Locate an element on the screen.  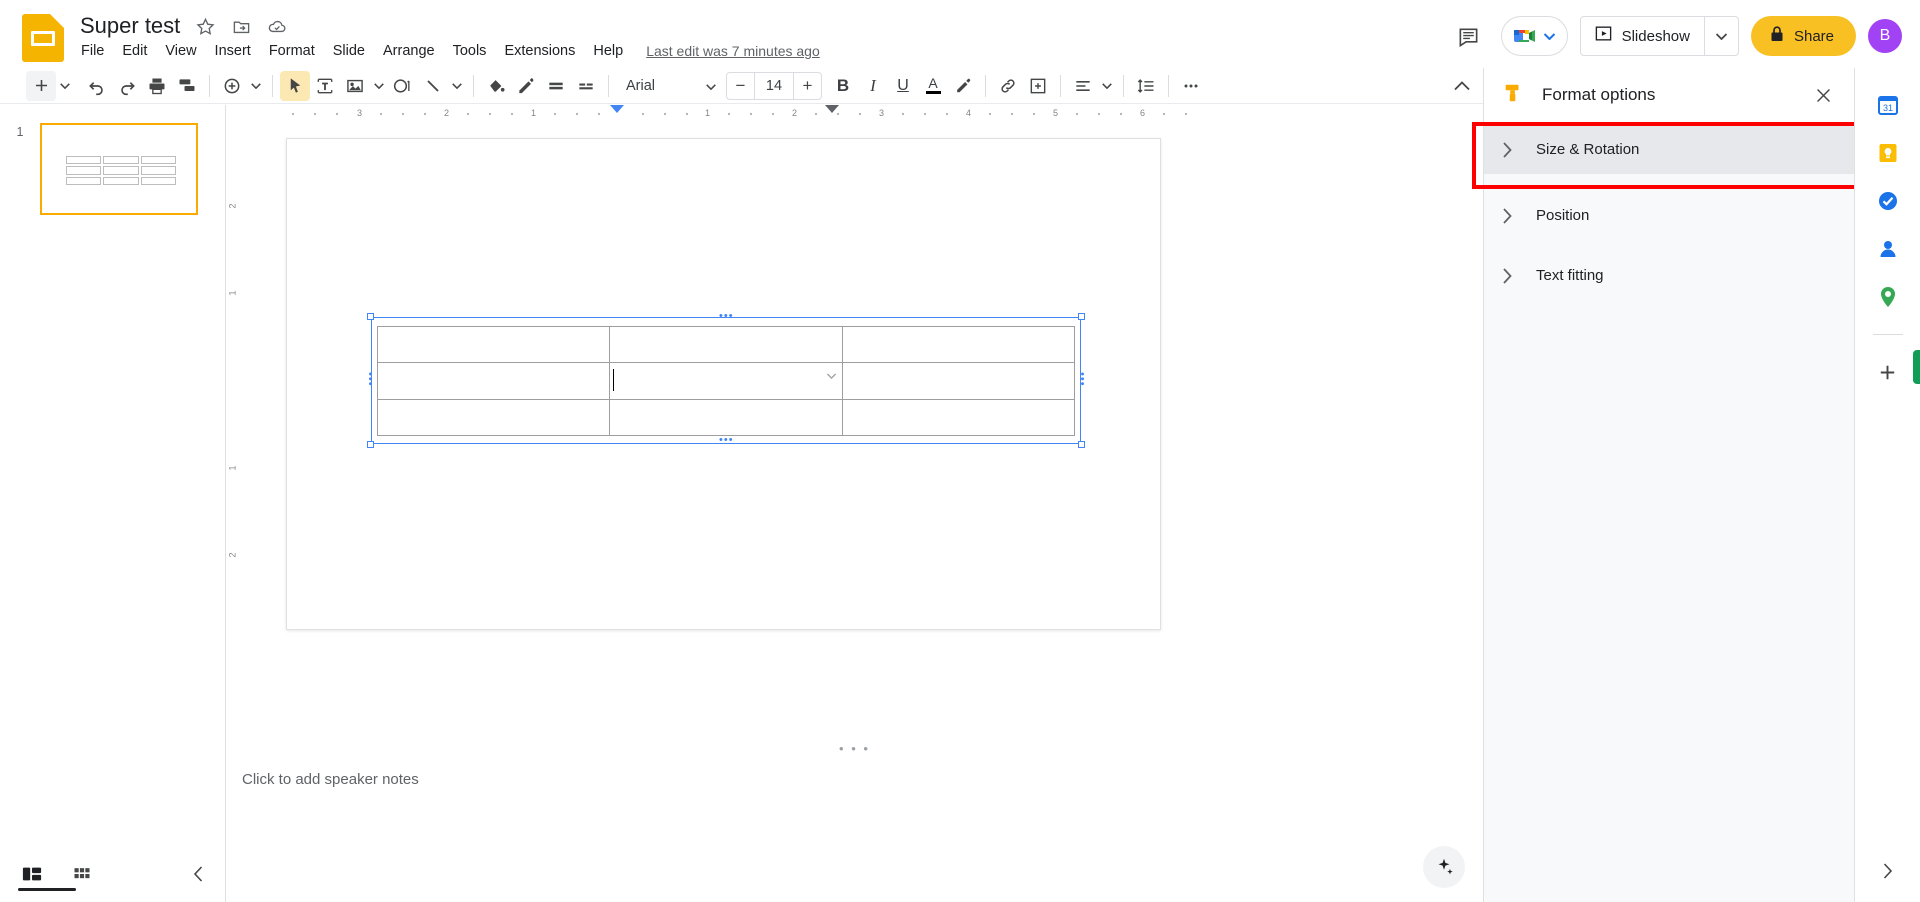
close-icon is located at coordinates (1823, 95).